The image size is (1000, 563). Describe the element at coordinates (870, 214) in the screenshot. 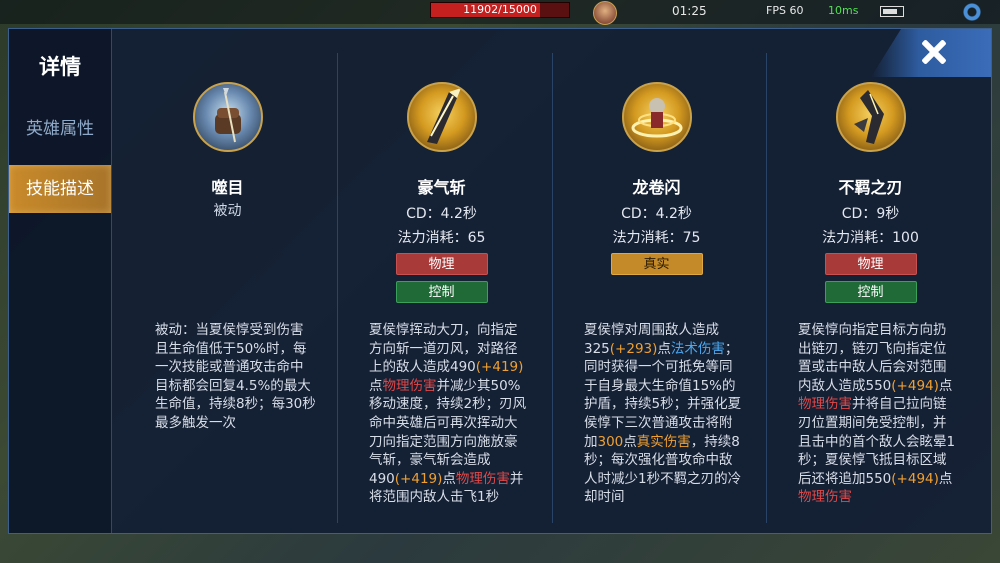

I see `skill-cooldown: CD：9秒` at that location.